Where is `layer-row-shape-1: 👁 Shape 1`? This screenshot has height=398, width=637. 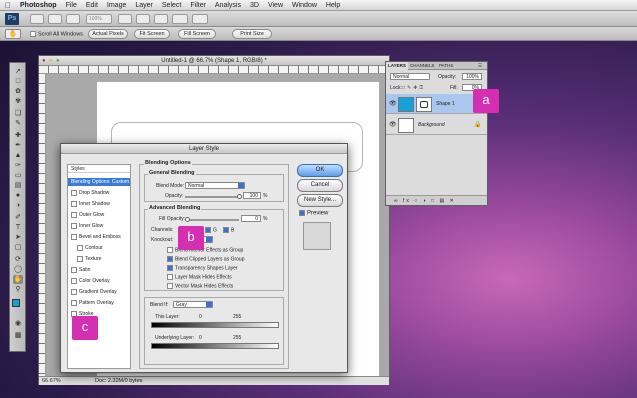
layer-row-shape-1: 👁 Shape 1 is located at coordinates (436, 104).